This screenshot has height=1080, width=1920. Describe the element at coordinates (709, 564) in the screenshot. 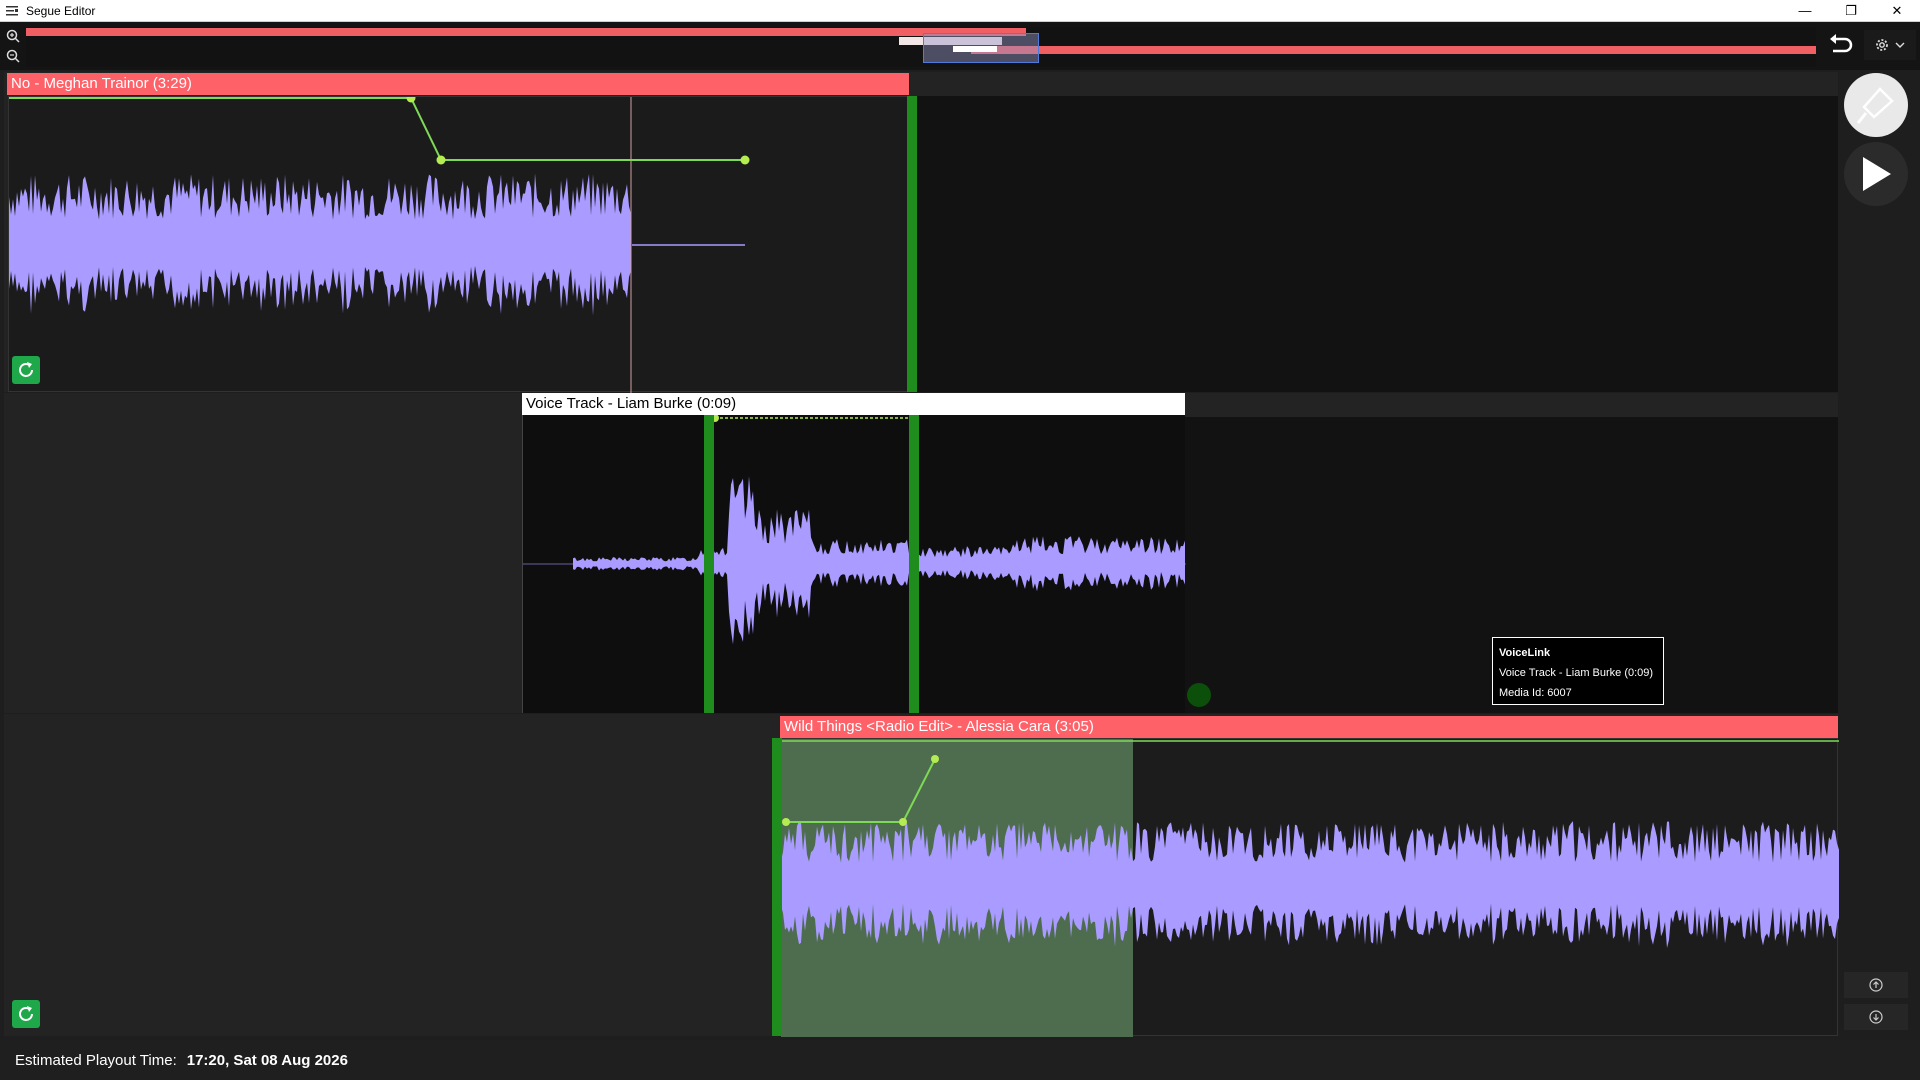

I see `track-2-start-marker` at that location.